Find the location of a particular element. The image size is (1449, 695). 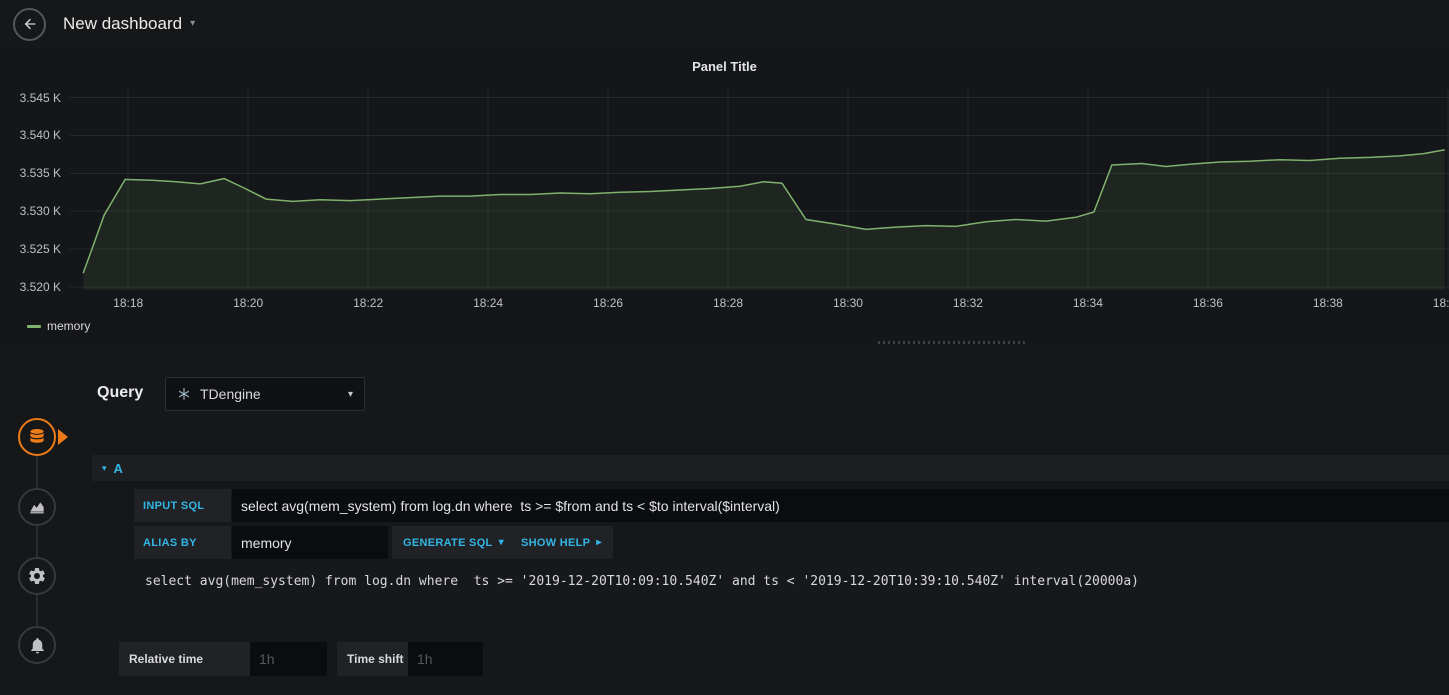

back-button is located at coordinates (29, 24).